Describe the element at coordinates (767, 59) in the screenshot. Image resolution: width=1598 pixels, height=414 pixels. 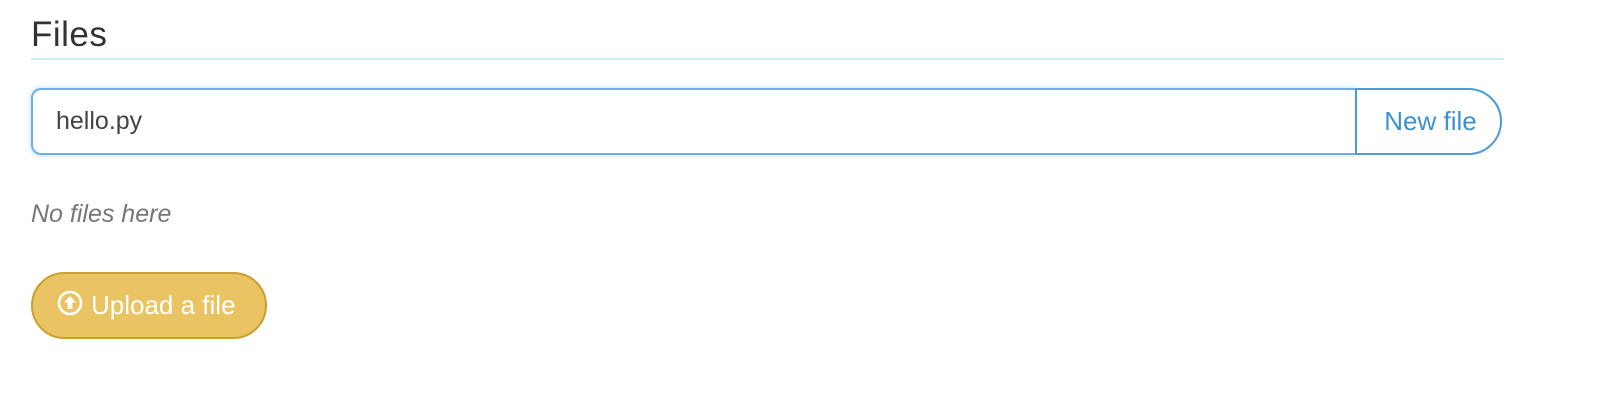
I see `title-divider` at that location.